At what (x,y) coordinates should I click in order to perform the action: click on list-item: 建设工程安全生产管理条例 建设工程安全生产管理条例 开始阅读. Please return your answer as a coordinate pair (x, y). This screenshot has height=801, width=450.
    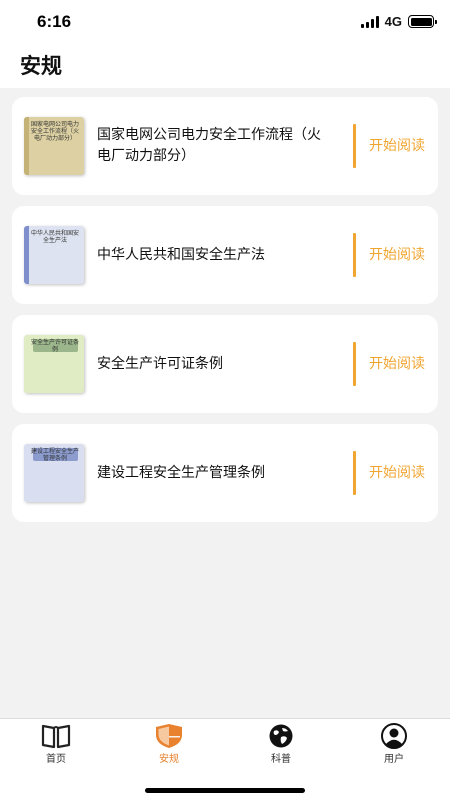
    Looking at the image, I should click on (225, 473).